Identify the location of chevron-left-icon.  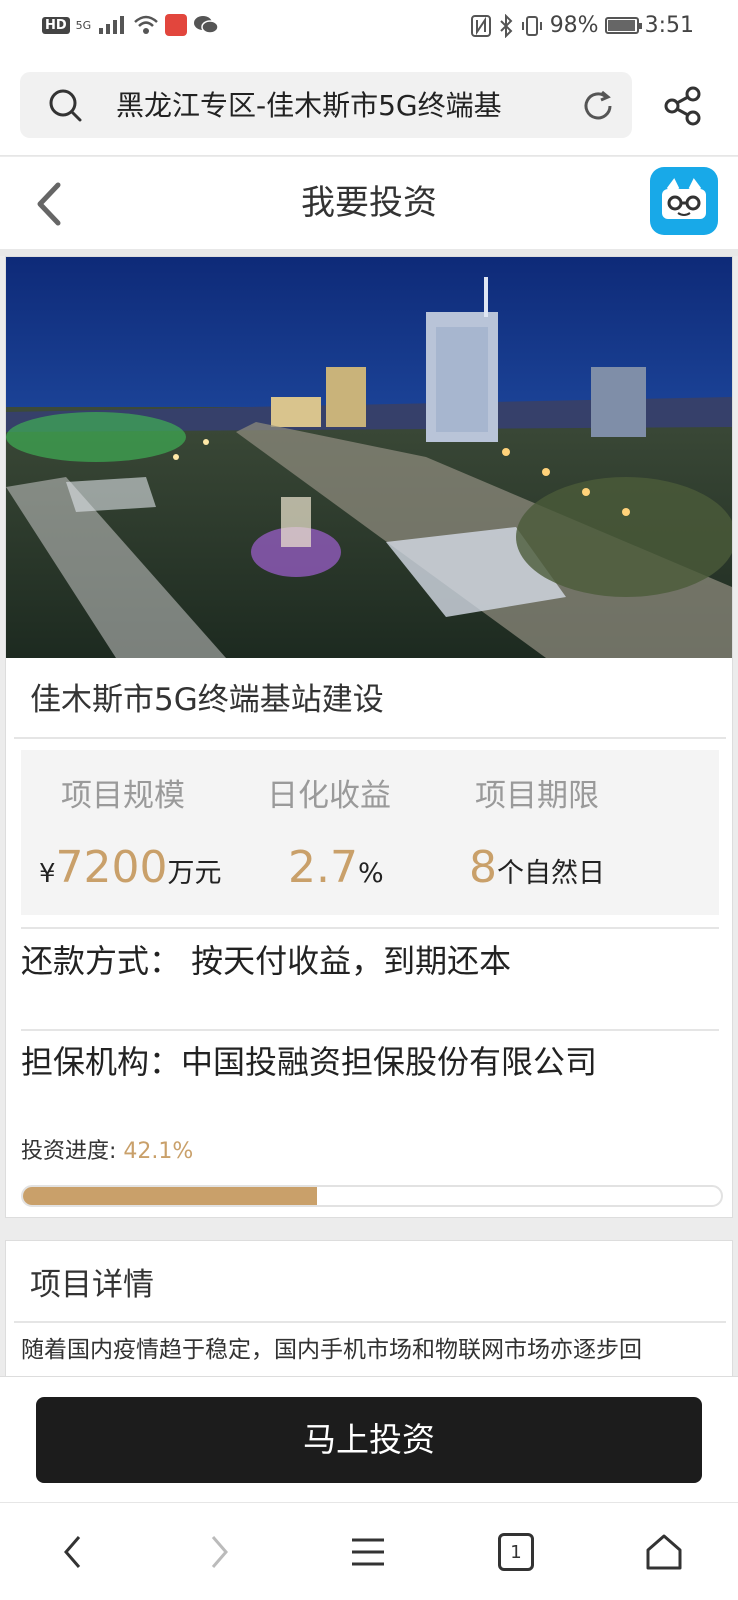
(72, 1552).